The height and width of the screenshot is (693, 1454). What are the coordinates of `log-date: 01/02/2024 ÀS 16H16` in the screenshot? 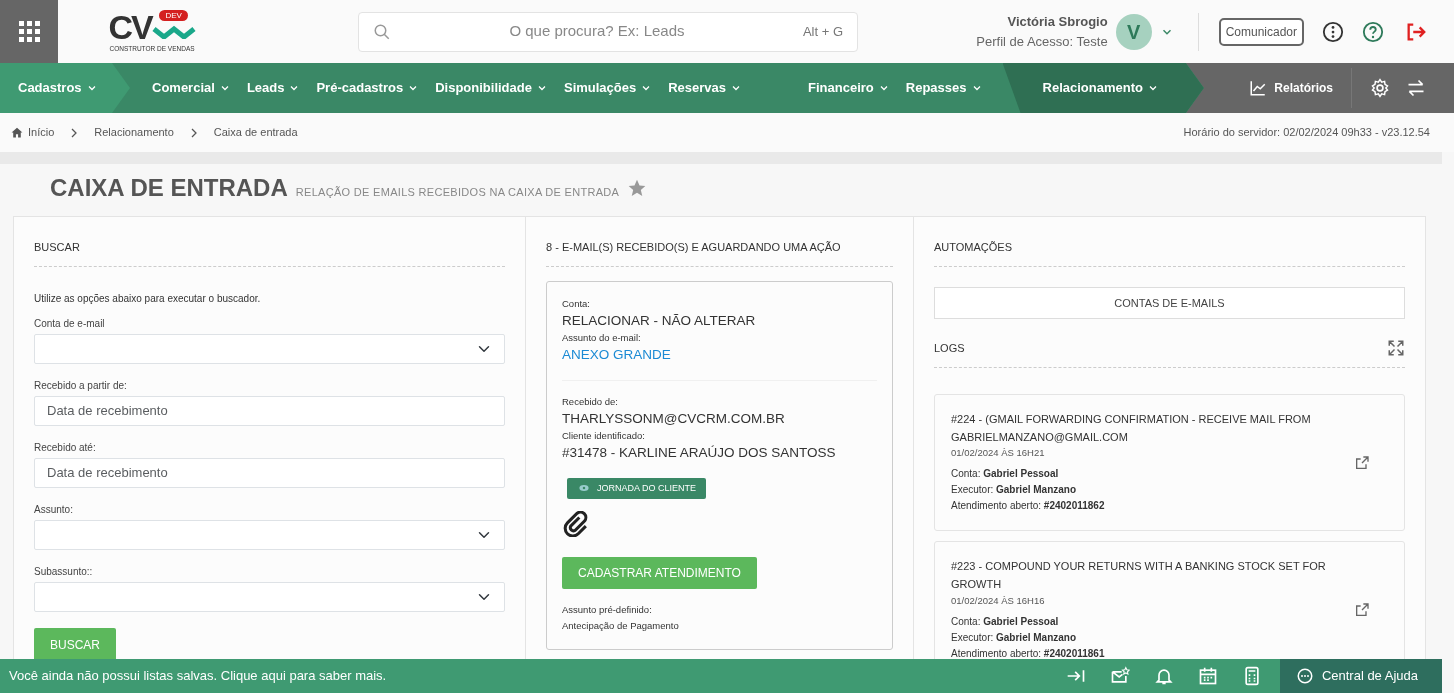 It's located at (998, 600).